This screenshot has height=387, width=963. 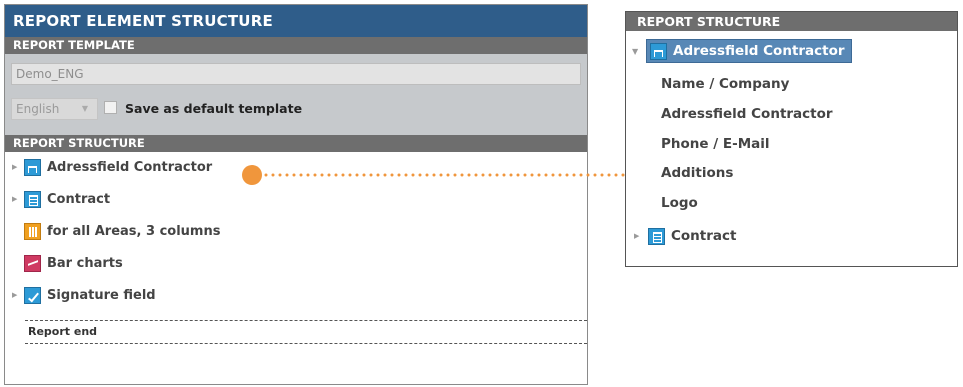 I want to click on selected-tree-item: Adressfield Contractor, so click(x=749, y=51).